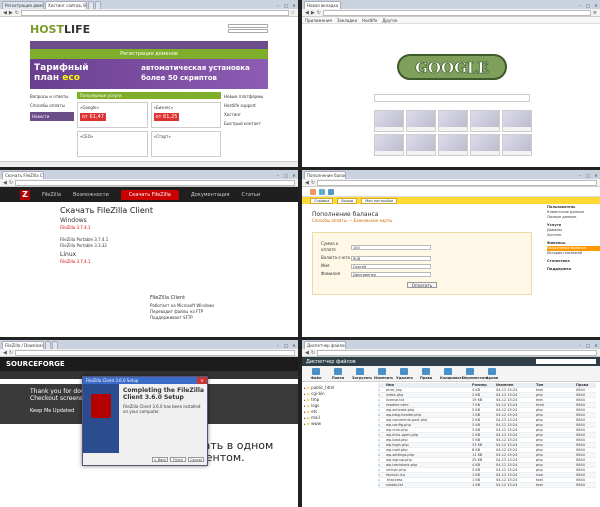  Describe the element at coordinates (248, 31) in the screenshot. I see `password-input` at that location.